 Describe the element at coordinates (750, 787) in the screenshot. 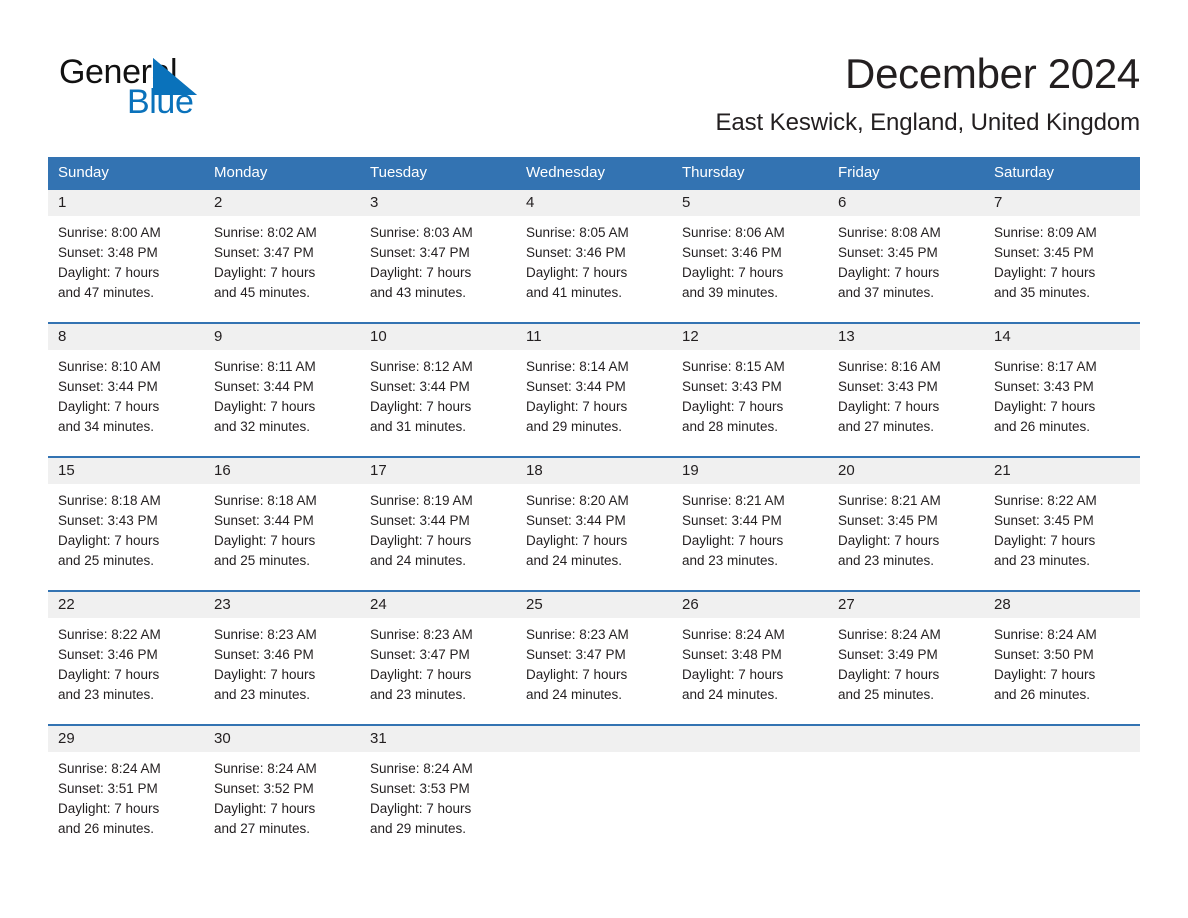

I see `calendar-day-cell-empty` at that location.